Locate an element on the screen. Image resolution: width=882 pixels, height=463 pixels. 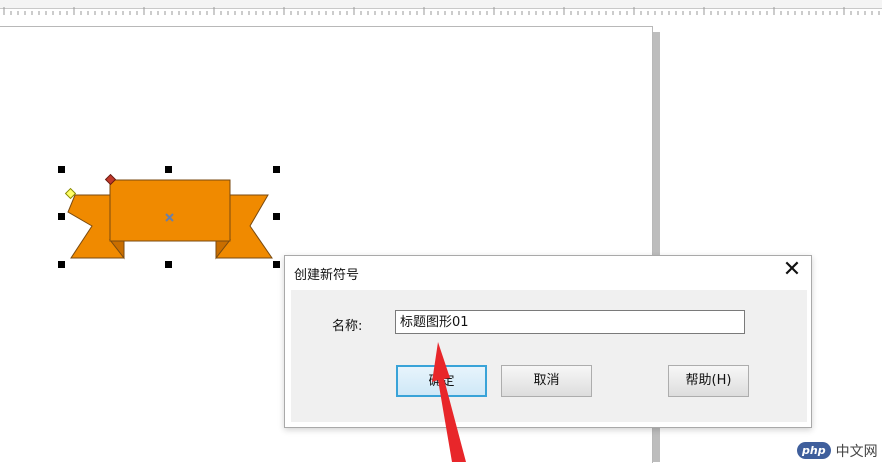
close-icon: ✕ is located at coordinates (792, 270).